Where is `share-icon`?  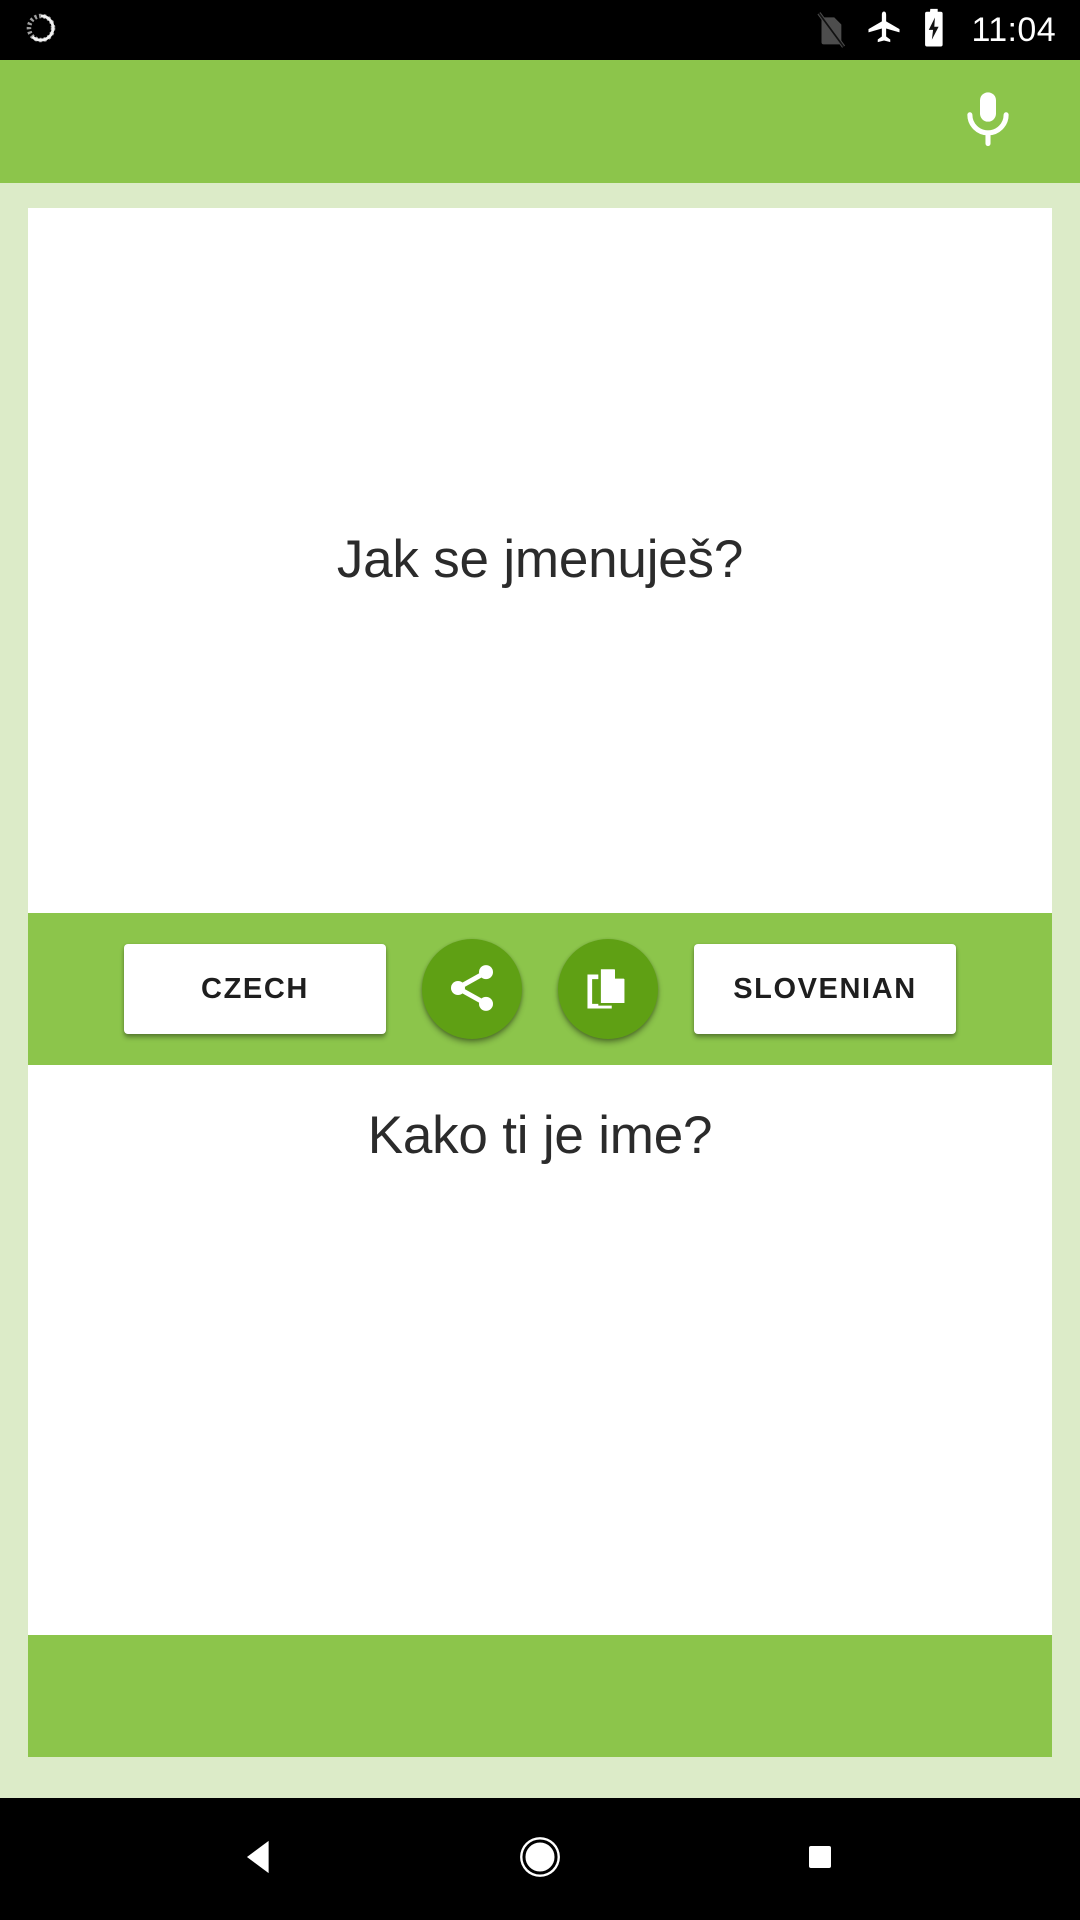 share-icon is located at coordinates (472, 989).